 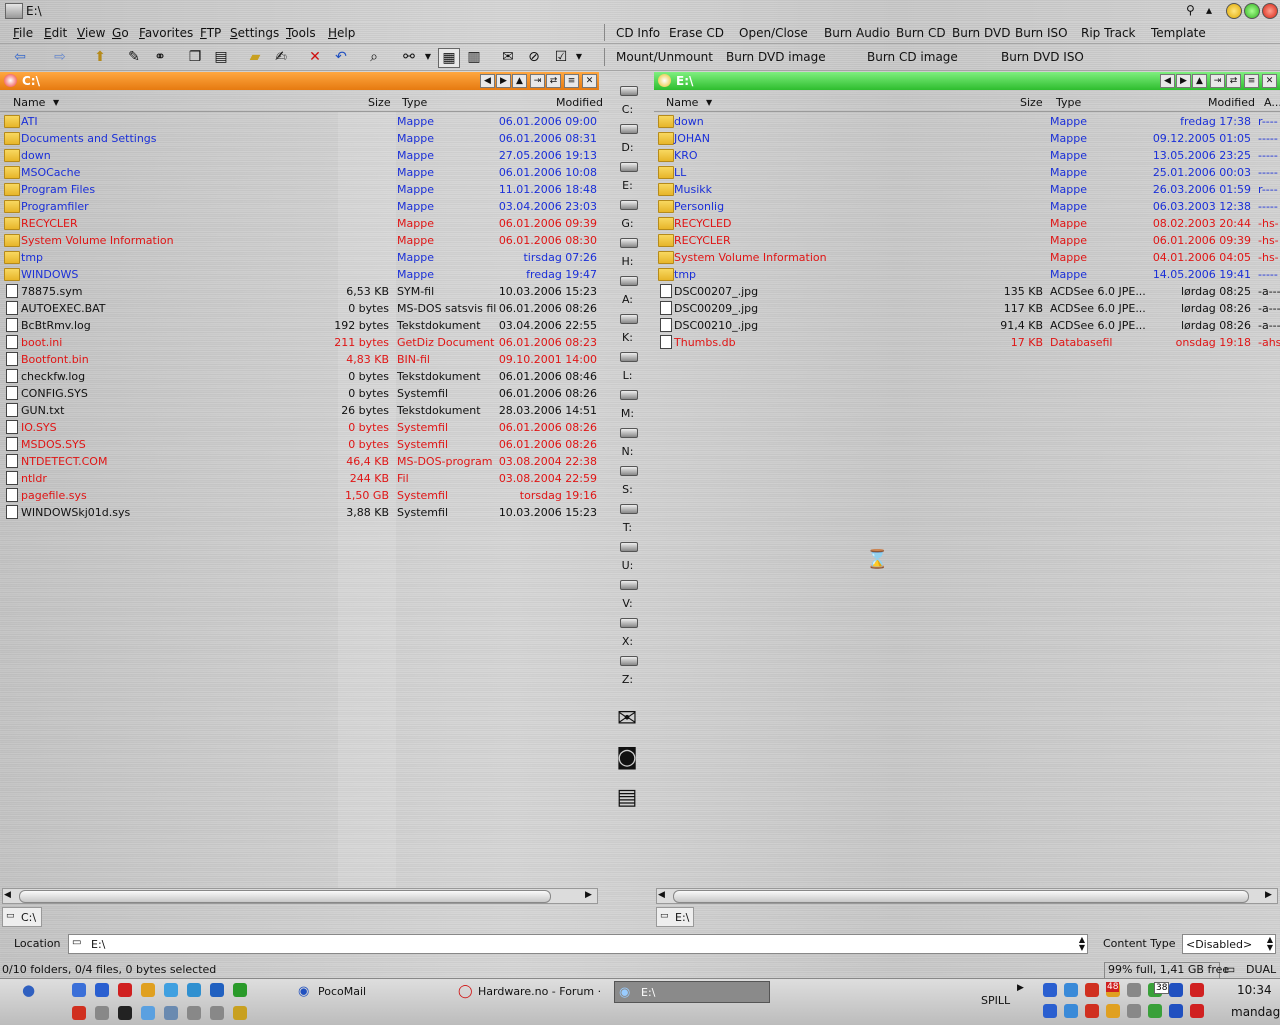 What do you see at coordinates (682, 102) in the screenshot?
I see `column-name: Name` at bounding box center [682, 102].